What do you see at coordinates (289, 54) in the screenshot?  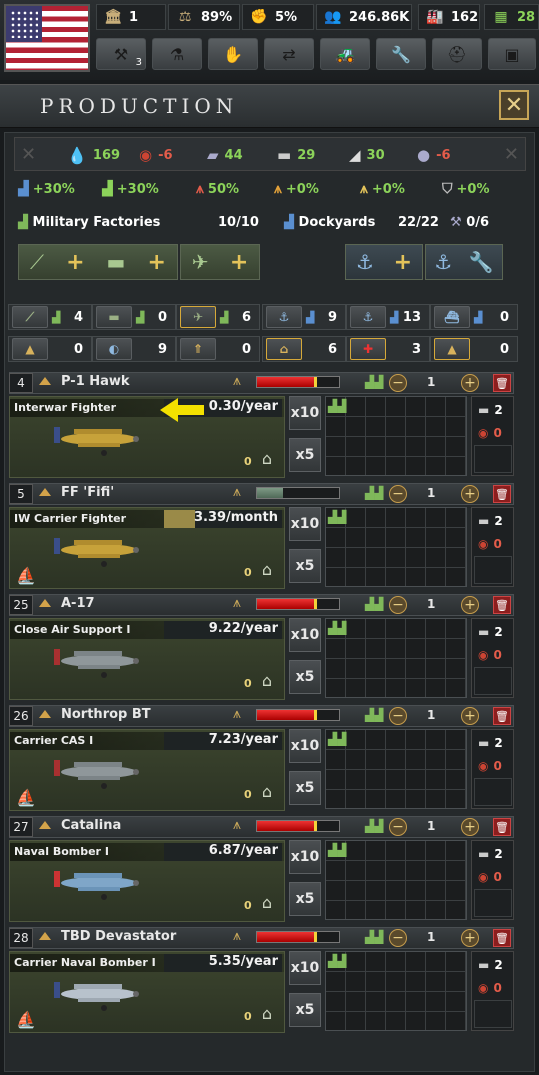 I see `trade-button: ⇄` at bounding box center [289, 54].